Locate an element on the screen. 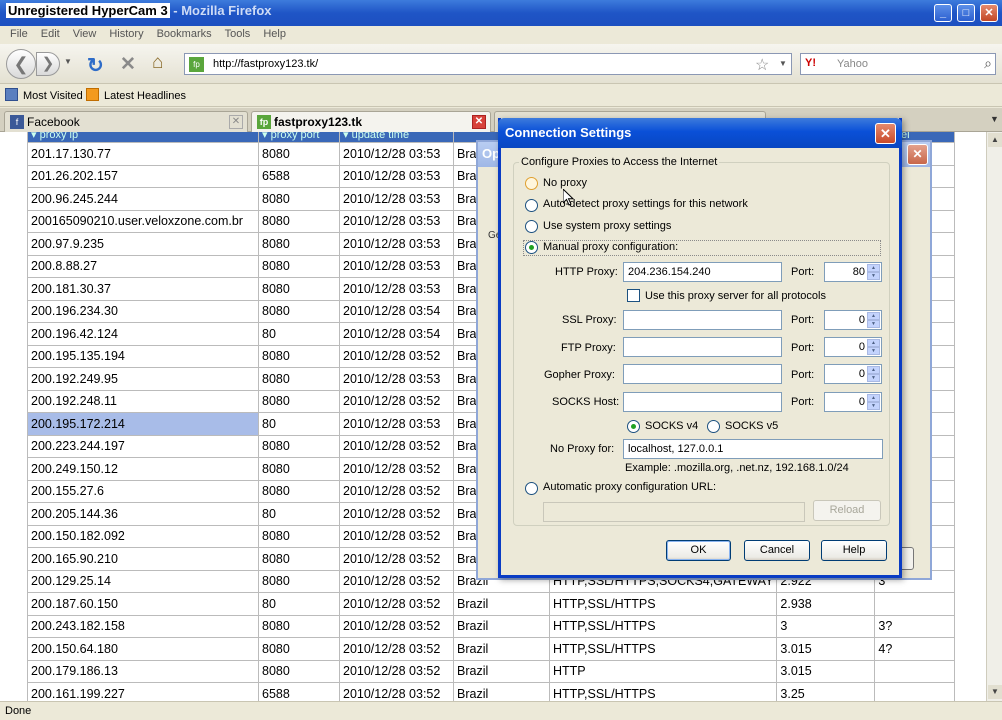  dialog-close-icon: ✕ is located at coordinates (885, 133).